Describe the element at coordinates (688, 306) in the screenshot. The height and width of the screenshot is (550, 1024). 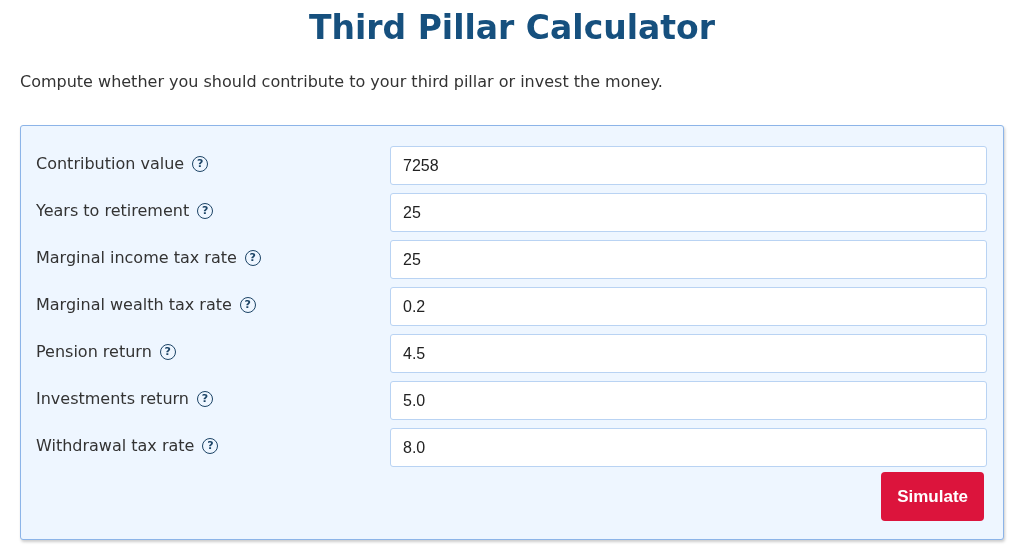
I see `input-field: 0.2` at that location.